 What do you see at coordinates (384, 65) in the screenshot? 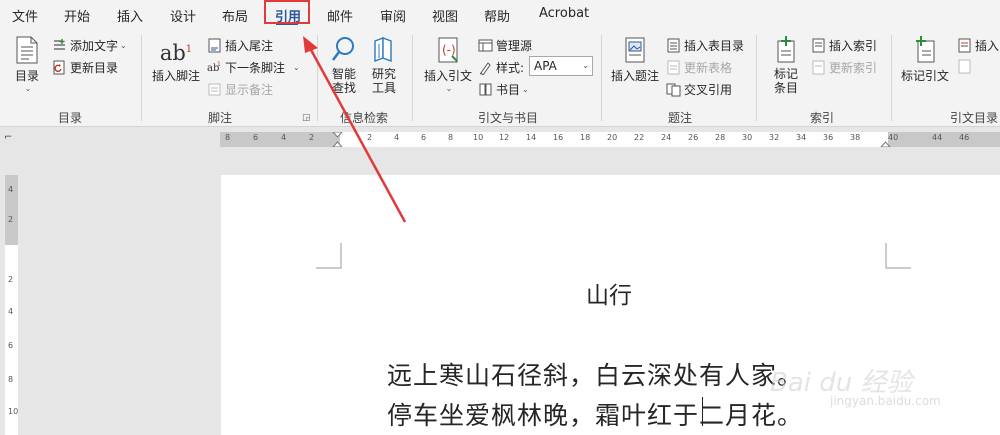
I see `researcher-button: 研究 工具` at bounding box center [384, 65].